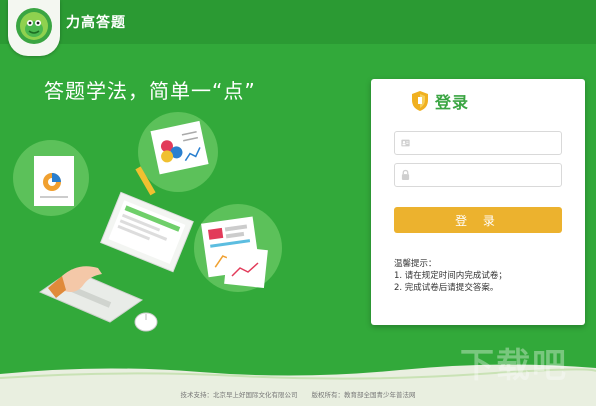 The width and height of the screenshot is (596, 406). Describe the element at coordinates (488, 175) in the screenshot. I see `password-input` at that location.